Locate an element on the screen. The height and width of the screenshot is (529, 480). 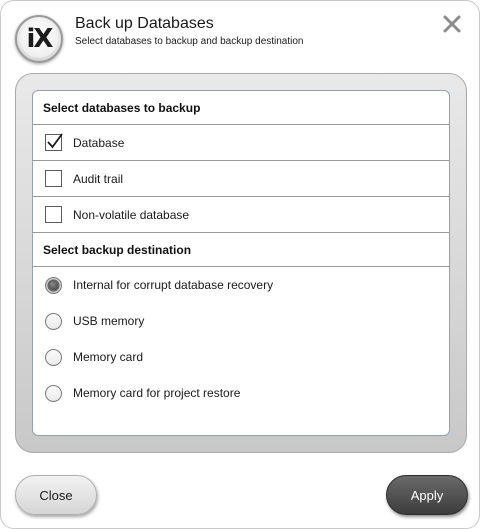
ix-logo-icon: iX is located at coordinates (39, 39).